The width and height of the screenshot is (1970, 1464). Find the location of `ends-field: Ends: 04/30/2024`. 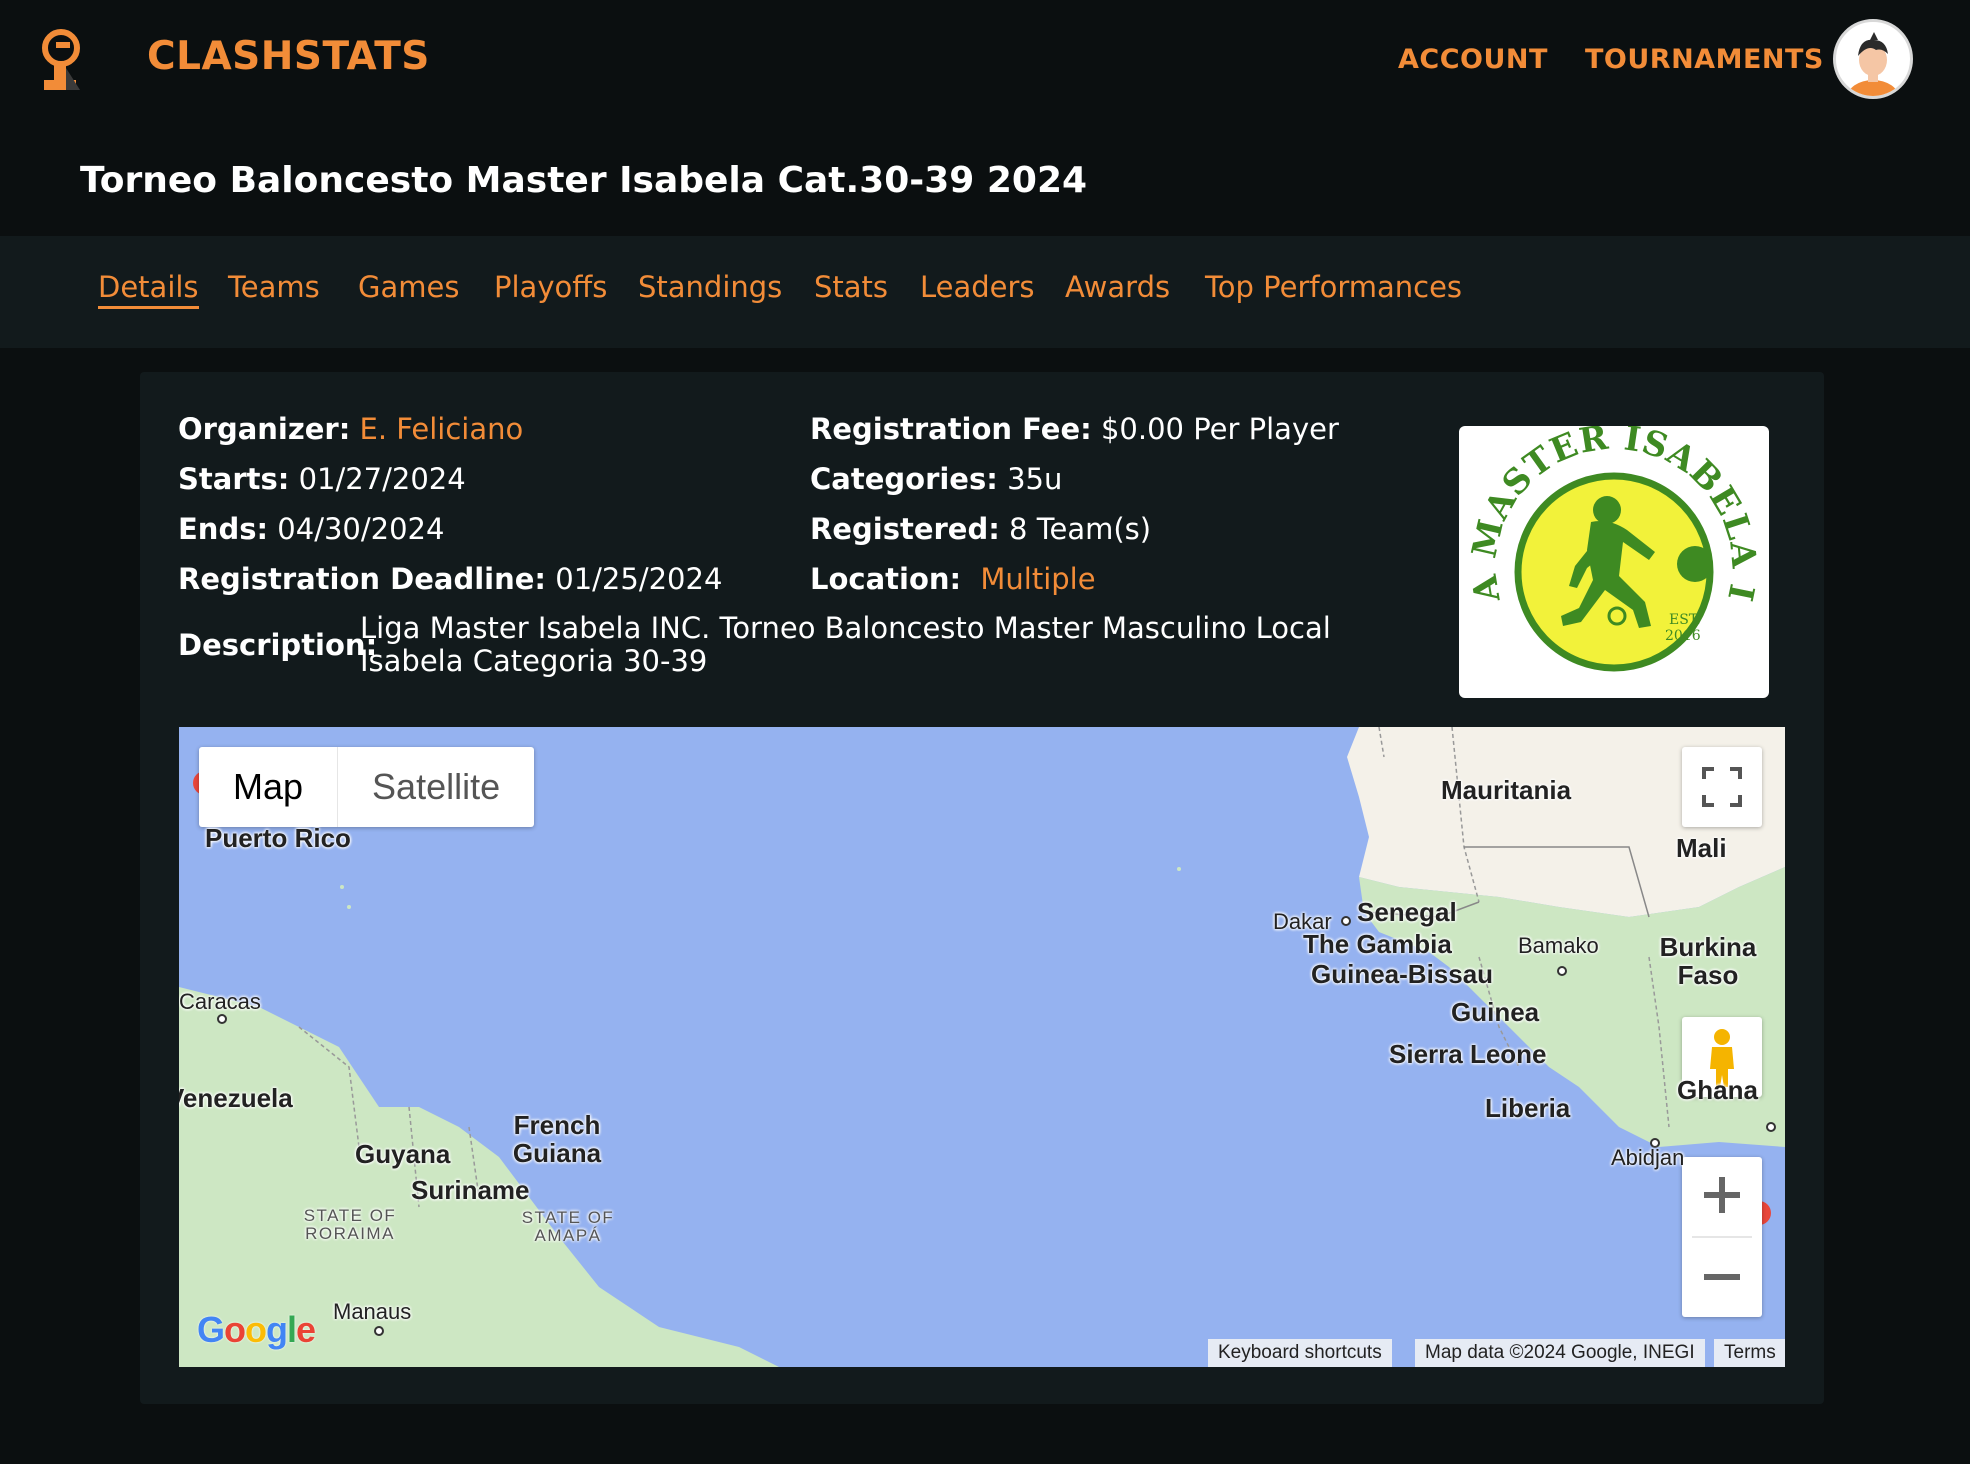

ends-field: Ends: 04/30/2024 is located at coordinates (311, 529).